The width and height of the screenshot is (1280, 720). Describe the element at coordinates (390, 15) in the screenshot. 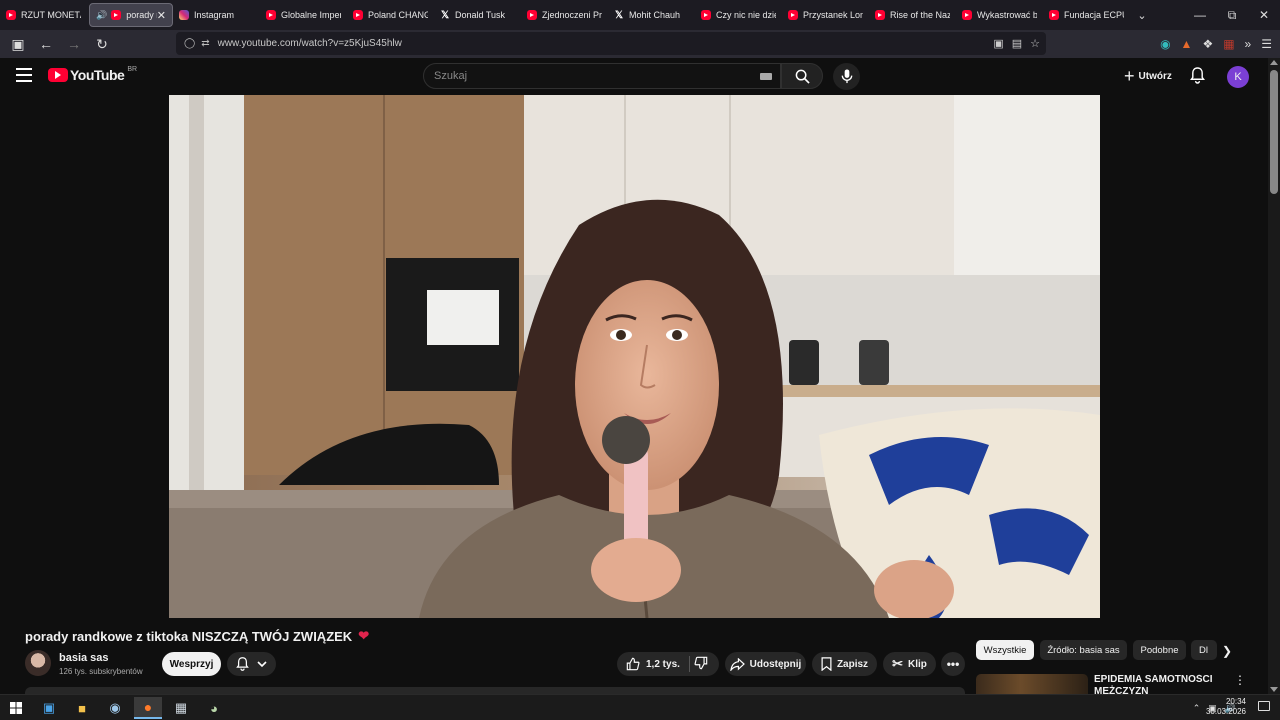

I see `browser-tab: Poland CHANGE` at that location.